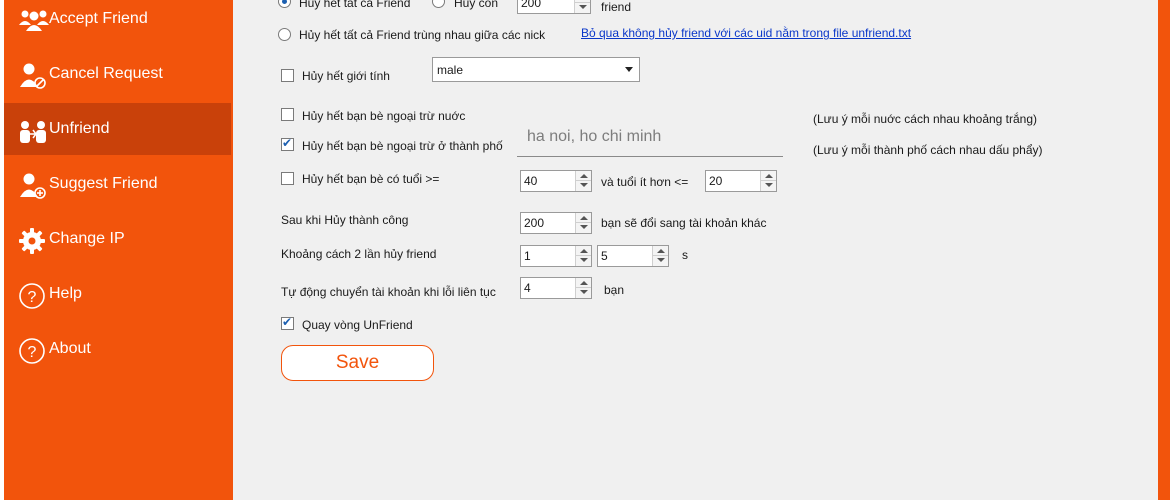 This screenshot has height=500, width=1170. Describe the element at coordinates (117, 294) in the screenshot. I see `sidebar-item-help: ? Help` at that location.